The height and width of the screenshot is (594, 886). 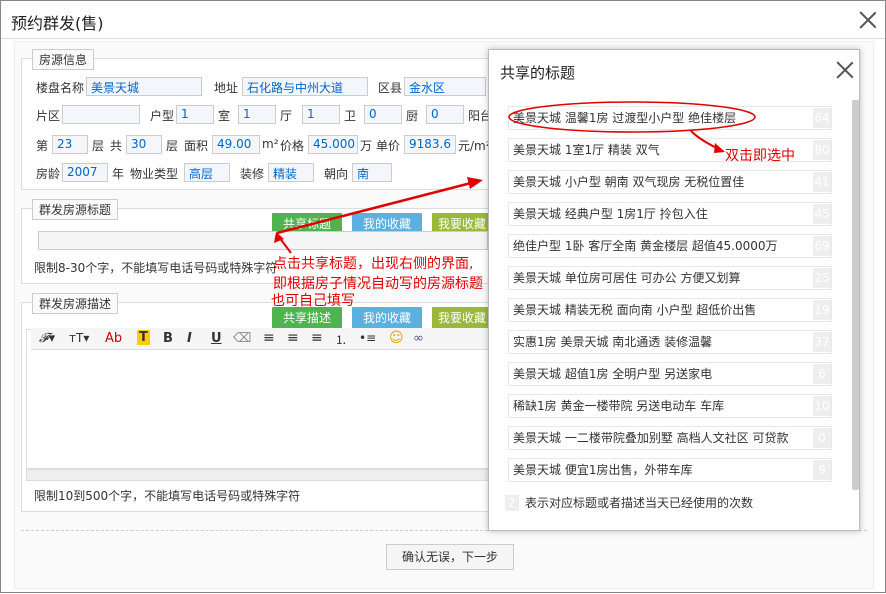 I want to click on link-icon: ∞, so click(x=418, y=338).